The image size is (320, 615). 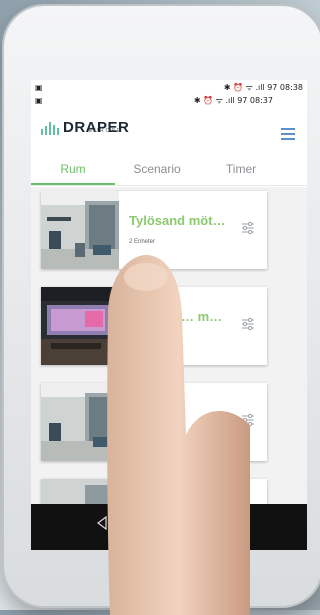 What do you see at coordinates (73, 172) in the screenshot?
I see `tab-rum: Rum` at bounding box center [73, 172].